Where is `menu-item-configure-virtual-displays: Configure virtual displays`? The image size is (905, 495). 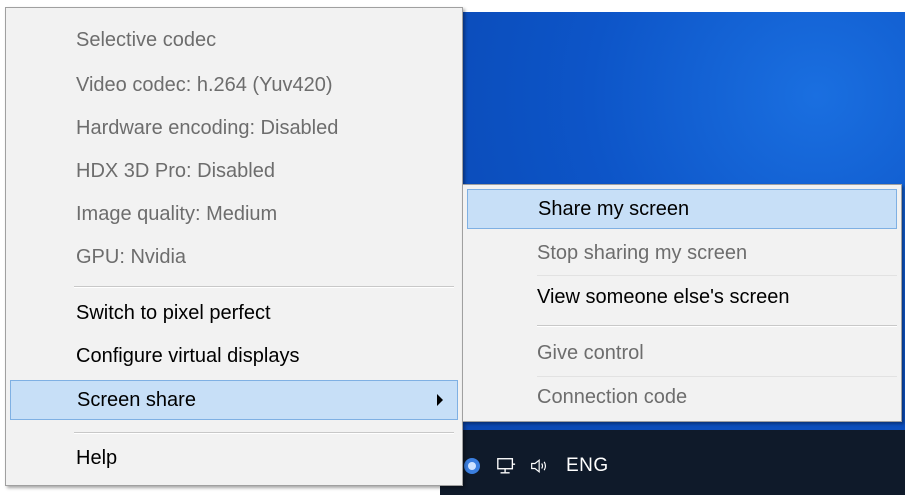 menu-item-configure-virtual-displays: Configure virtual displays is located at coordinates (234, 356).